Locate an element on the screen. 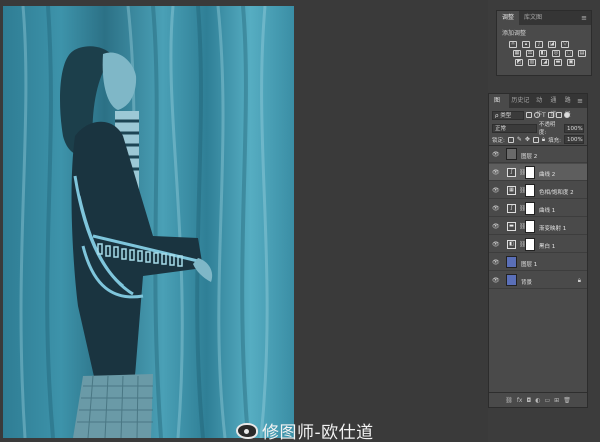 The height and width of the screenshot is (442, 600). filter-adjustment-icon is located at coordinates (537, 115).